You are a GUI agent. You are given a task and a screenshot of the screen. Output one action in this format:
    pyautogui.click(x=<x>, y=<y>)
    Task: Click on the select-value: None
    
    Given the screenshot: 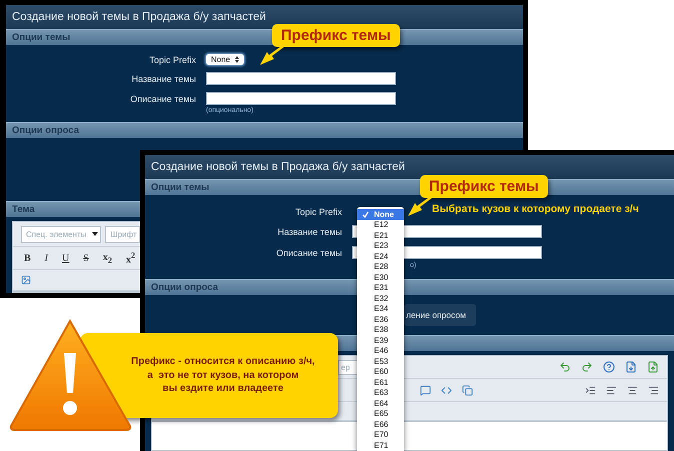 What is the action you would take?
    pyautogui.click(x=220, y=59)
    